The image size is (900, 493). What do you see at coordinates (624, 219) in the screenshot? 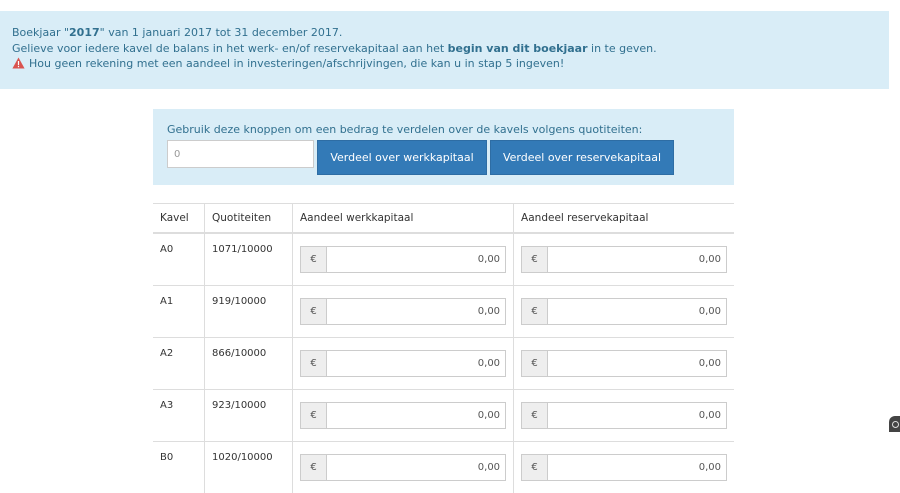
I see `header-aandeel-reservekapitaal: Aandeel reservekapitaal` at bounding box center [624, 219].